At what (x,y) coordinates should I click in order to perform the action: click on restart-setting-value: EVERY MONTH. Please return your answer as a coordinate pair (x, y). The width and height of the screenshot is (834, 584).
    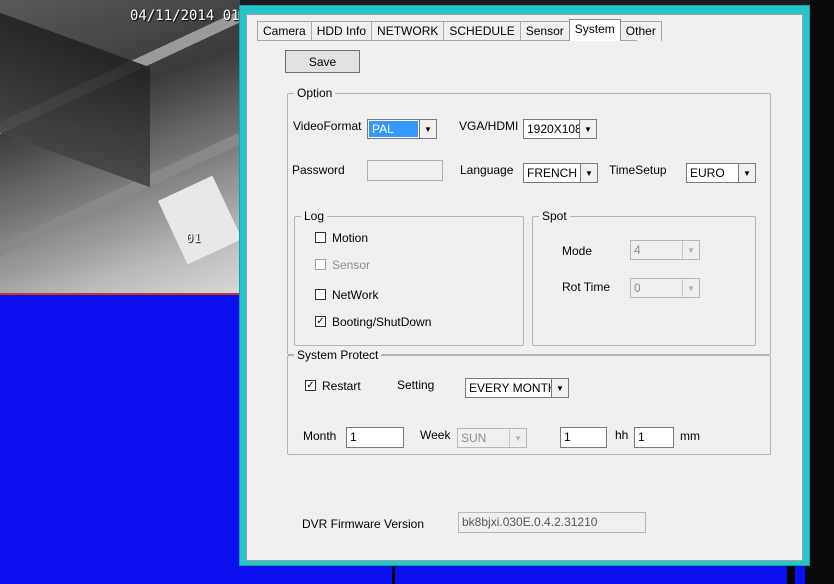
    Looking at the image, I should click on (510, 388).